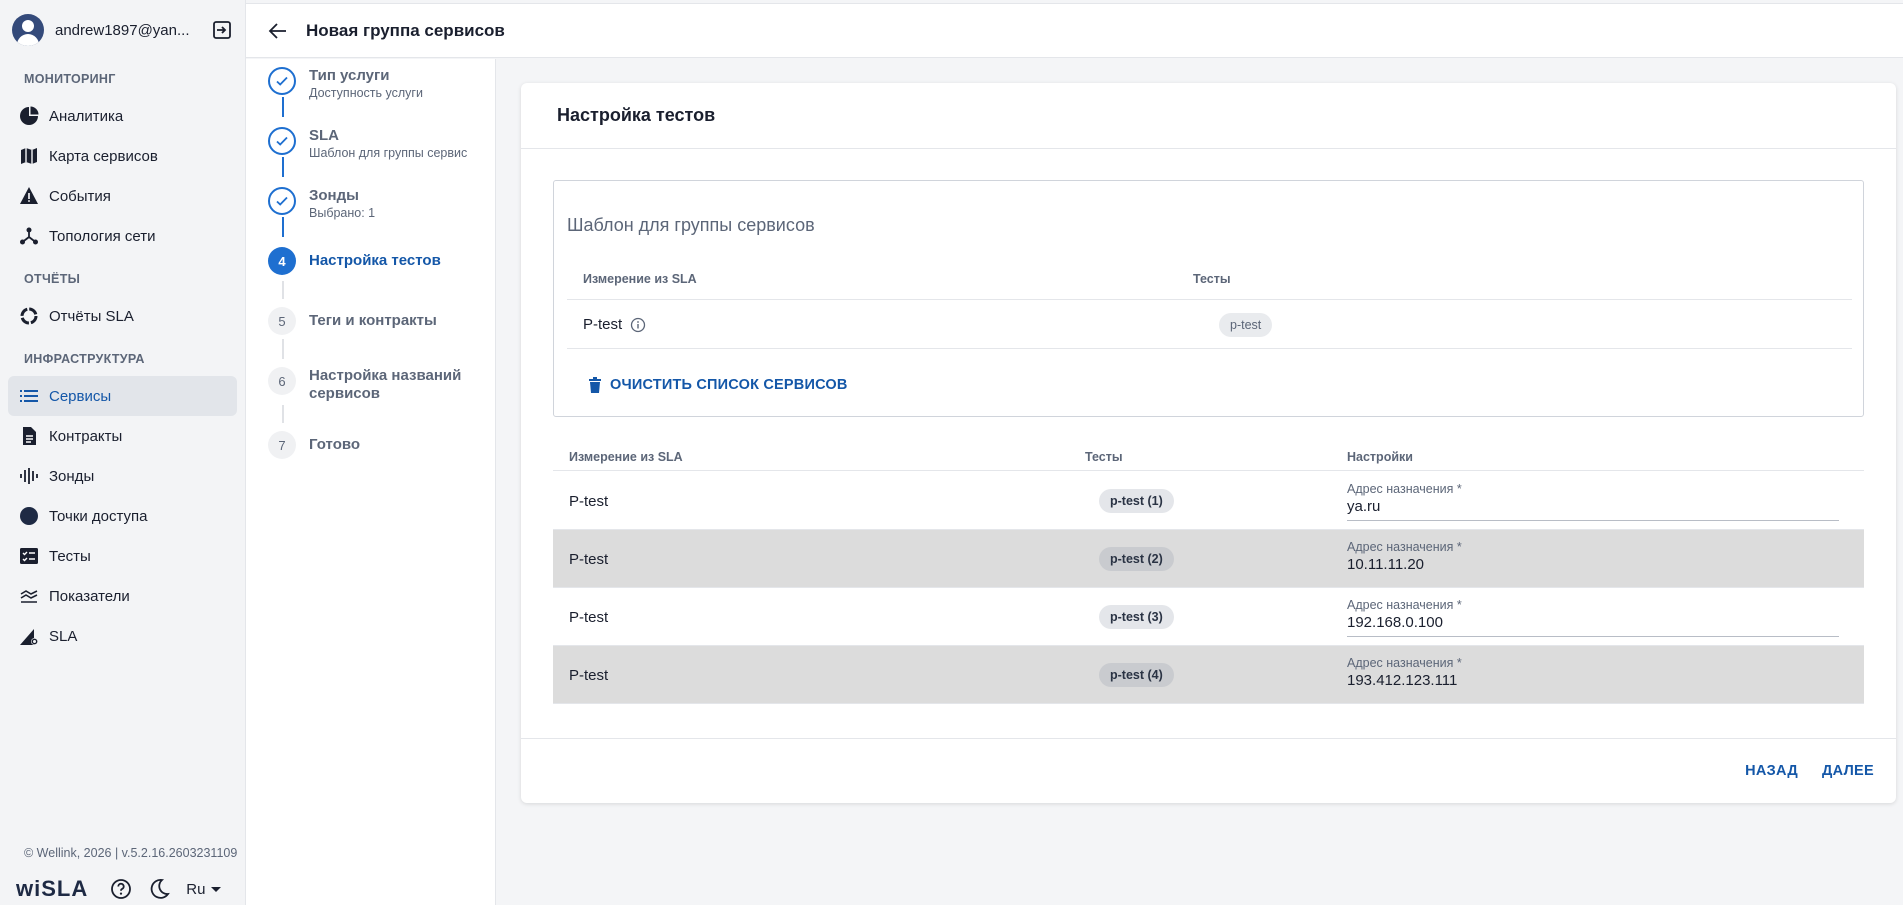 The image size is (1903, 905). What do you see at coordinates (91, 316) in the screenshot?
I see `sidebar-item-label: Отчёты SLA` at bounding box center [91, 316].